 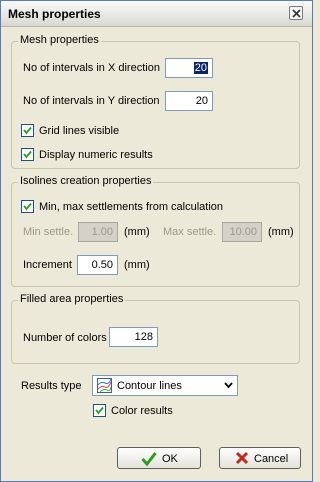 What do you see at coordinates (189, 68) in the screenshot?
I see `x-intervals-input: 20` at bounding box center [189, 68].